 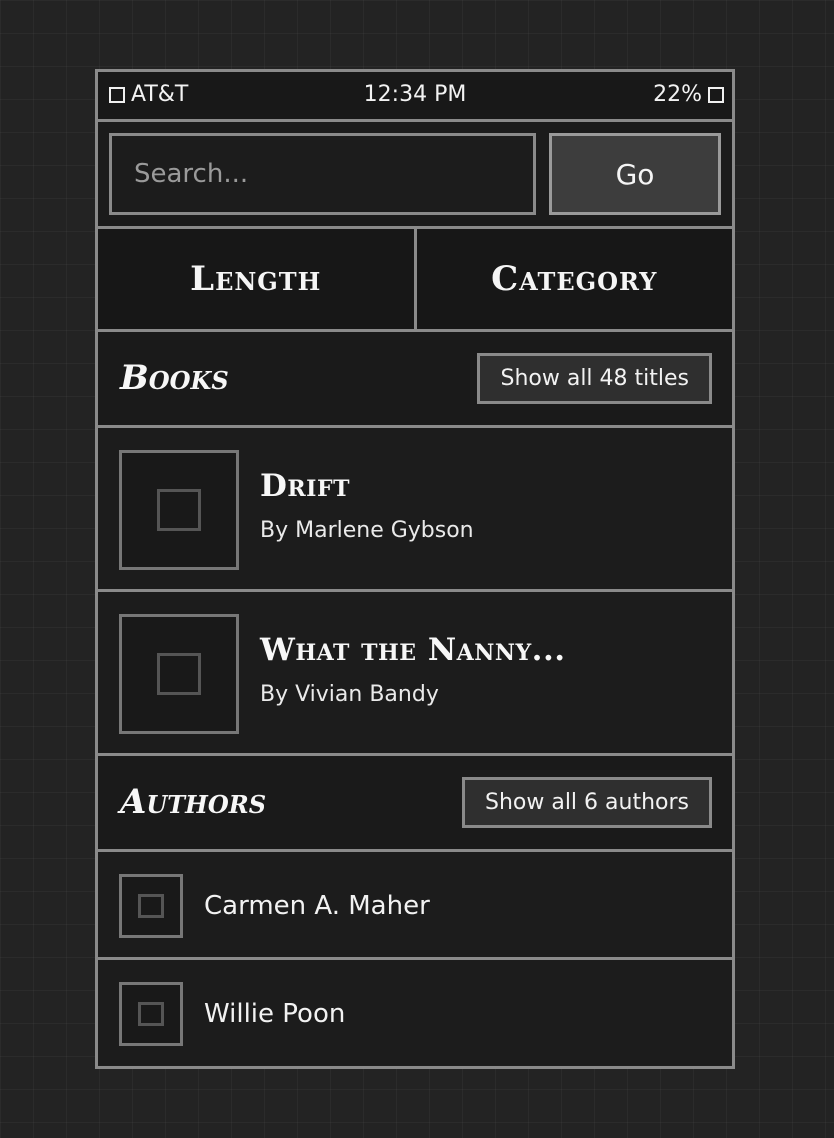 I want to click on battery-percent: 22%, so click(x=677, y=94).